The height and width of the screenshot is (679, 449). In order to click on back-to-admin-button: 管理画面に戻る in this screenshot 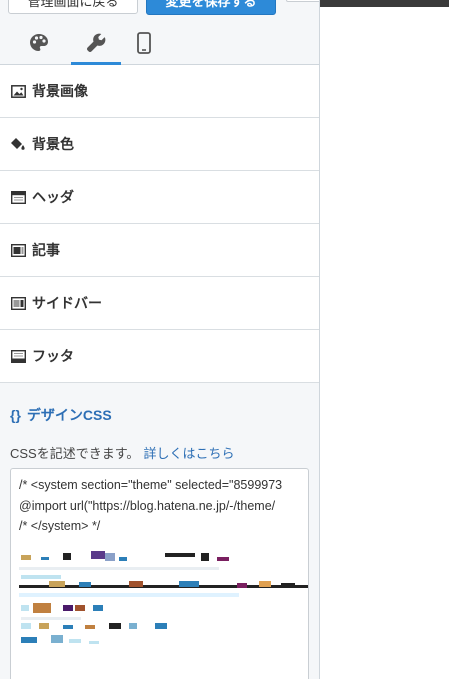, I will do `click(73, 7)`.